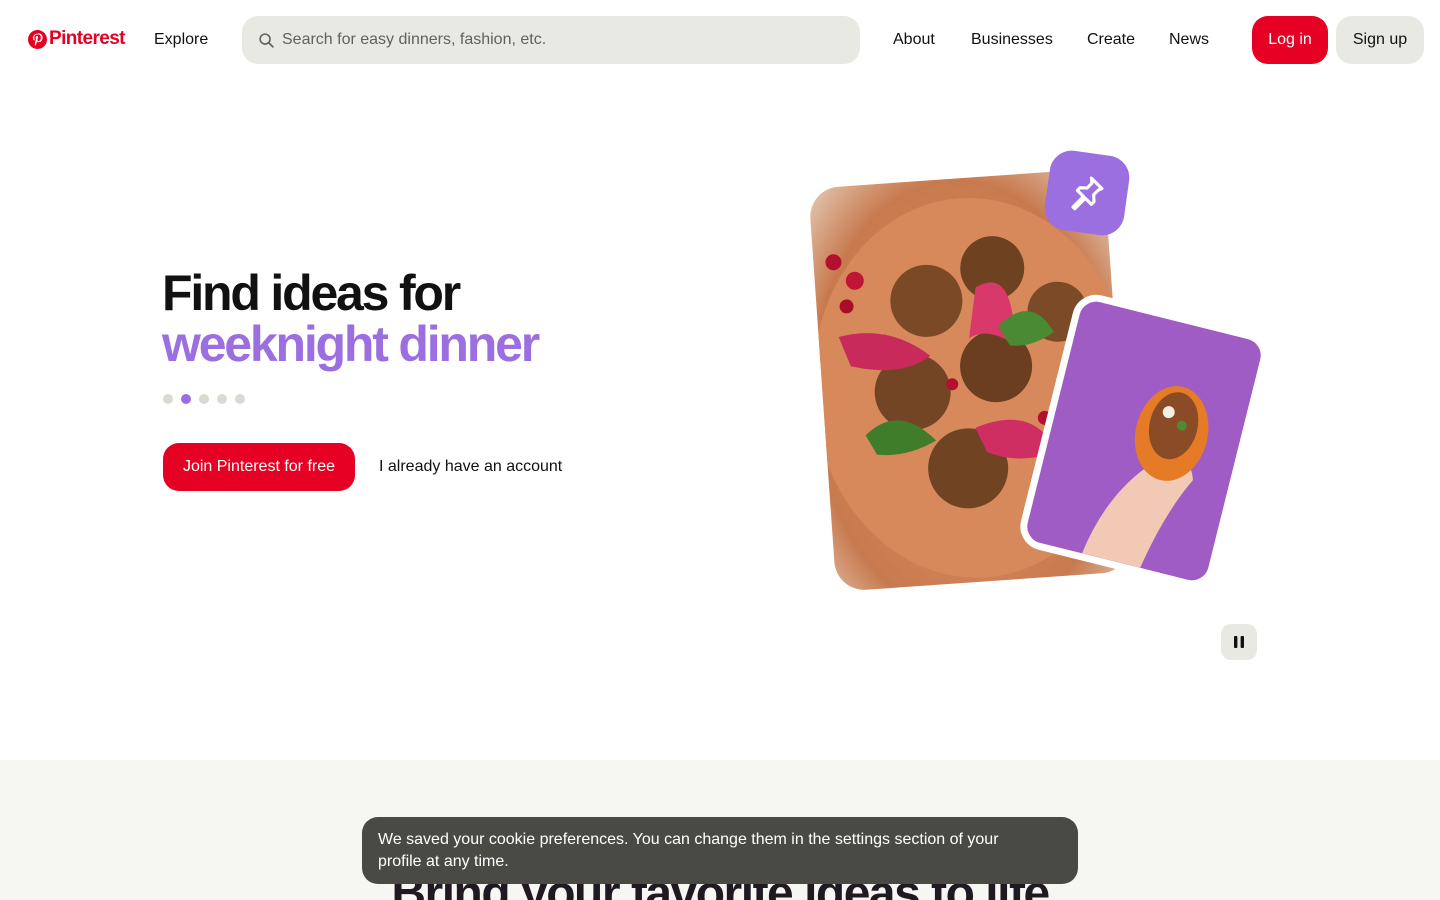 This screenshot has width=1440, height=900. I want to click on pushpin-icon, so click(1087, 193).